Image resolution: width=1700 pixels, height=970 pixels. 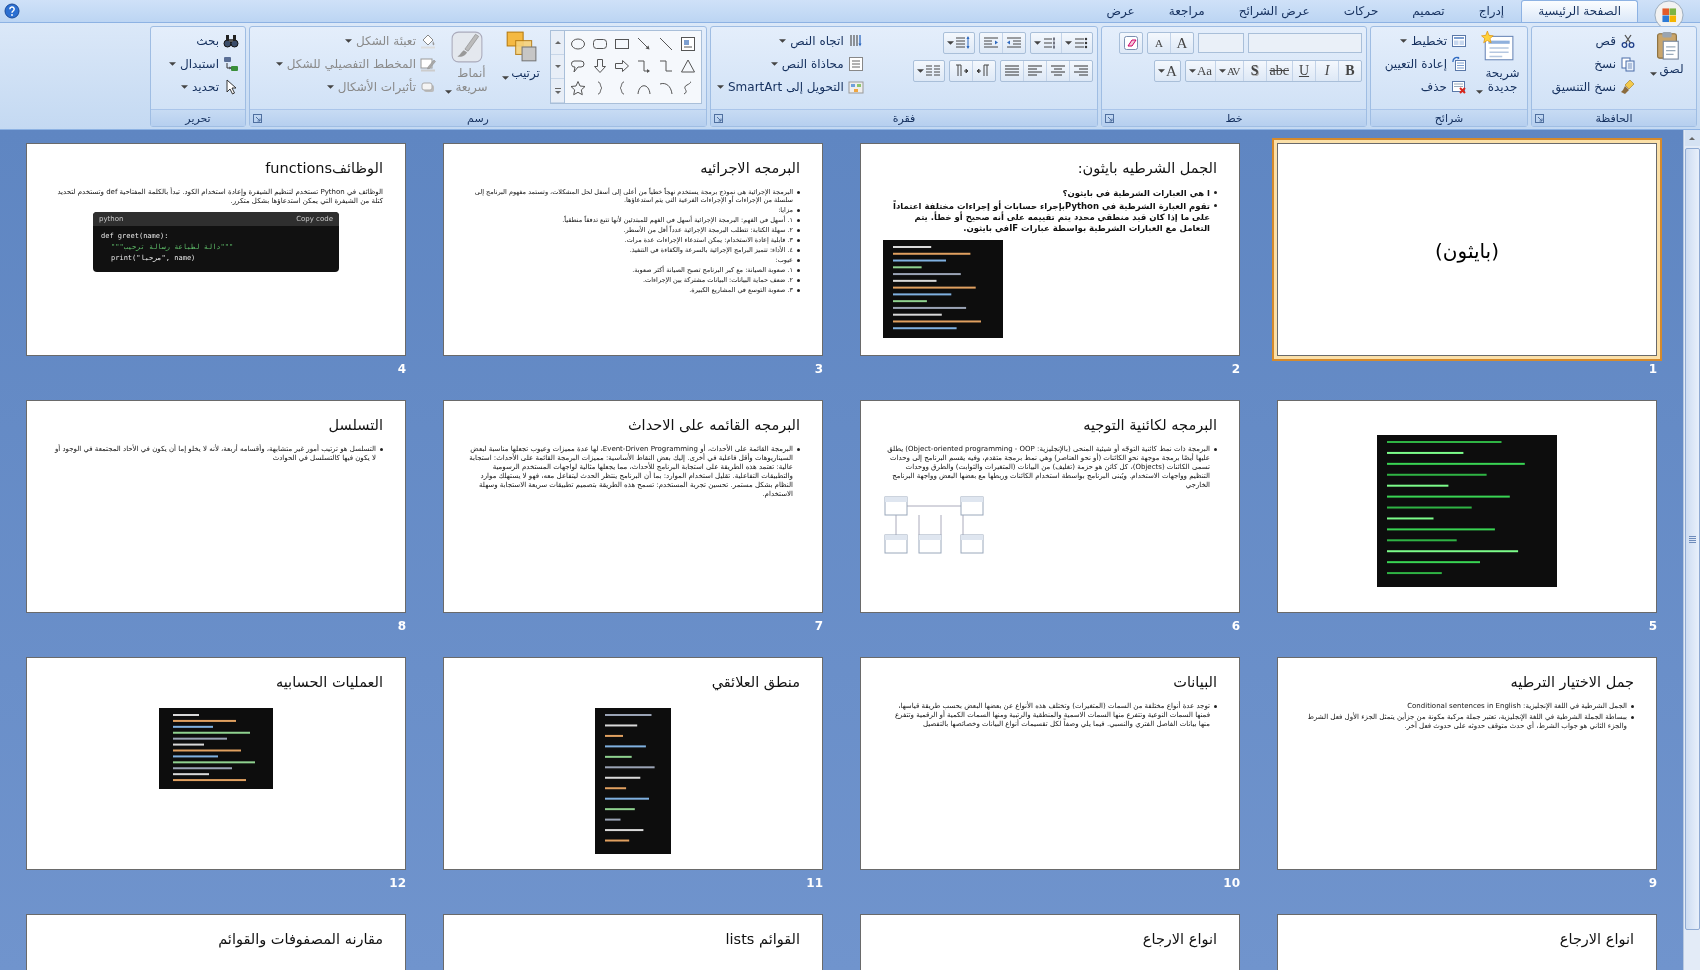 I want to click on slide-thumbnail: مقارنه المصفوفات والقوائم, so click(x=216, y=942).